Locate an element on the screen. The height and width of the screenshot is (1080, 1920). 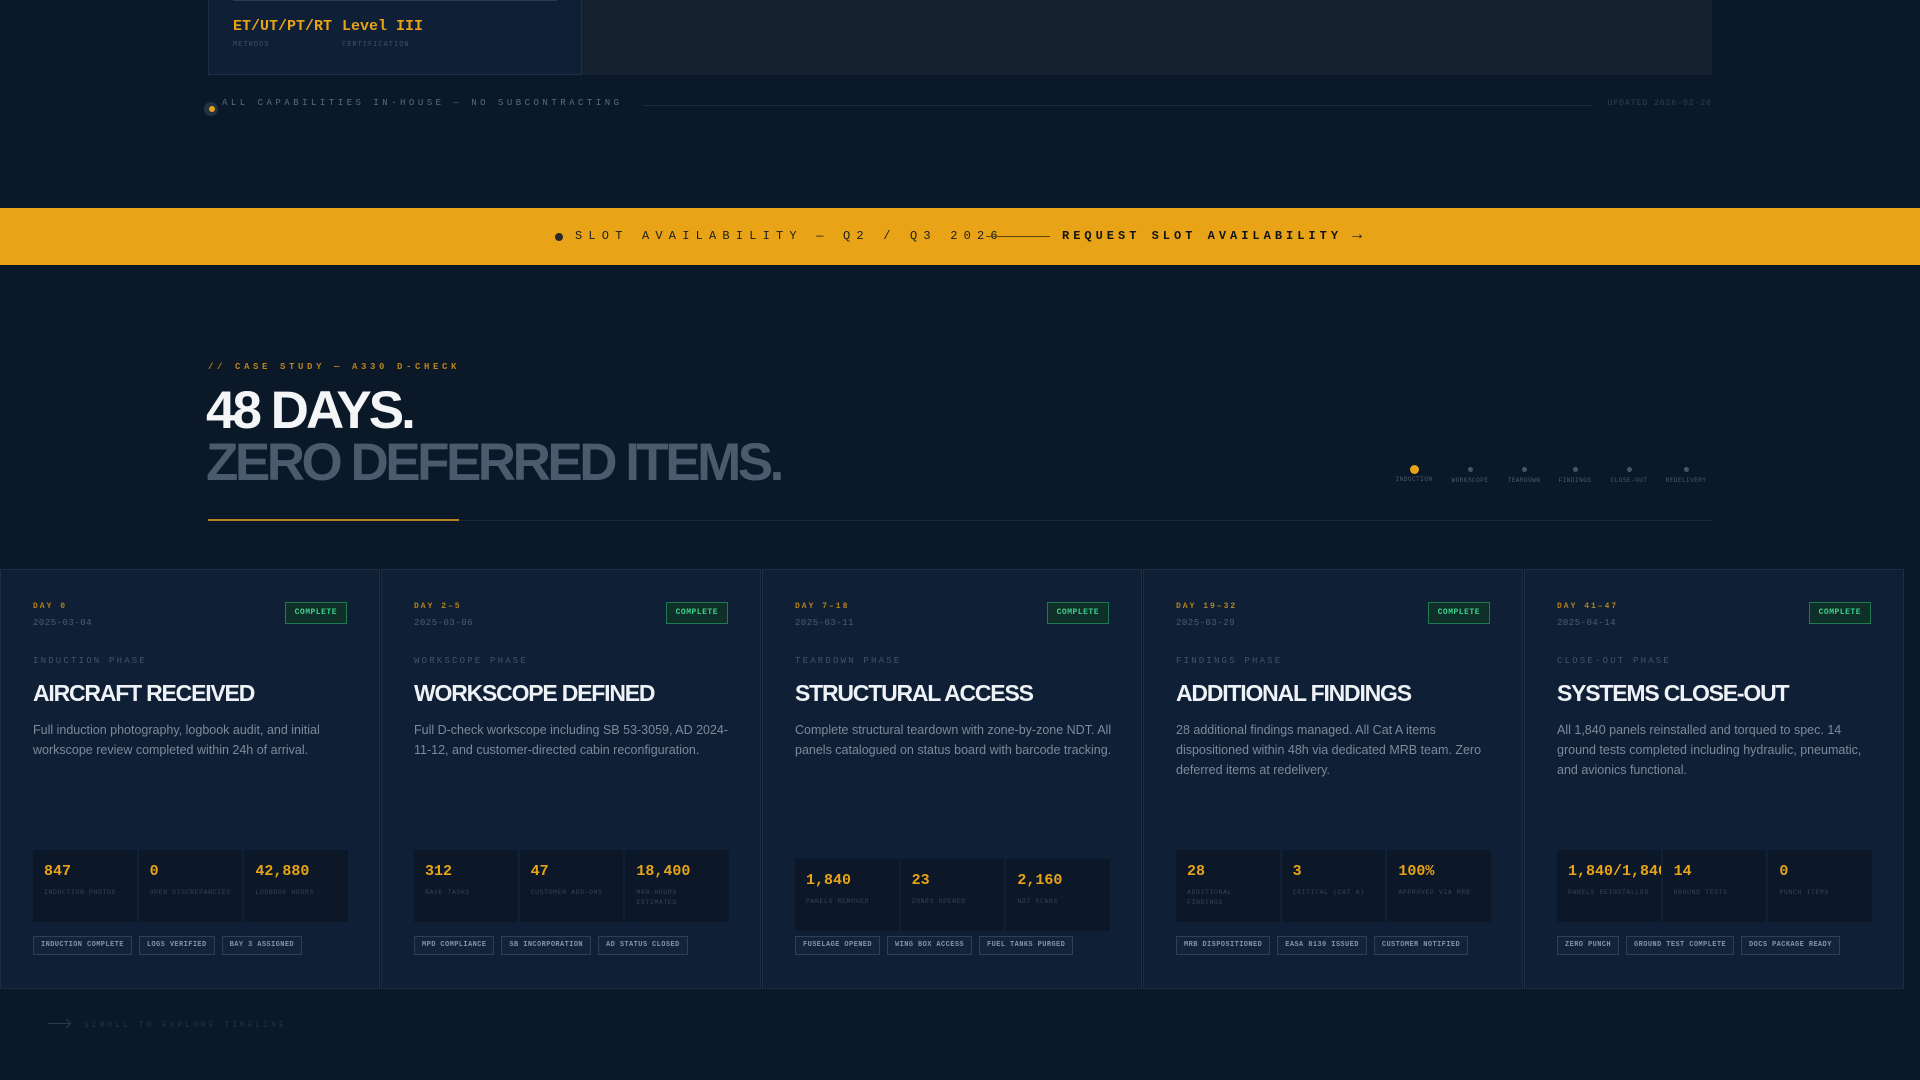
card-tag: MPD COMPLIANCE is located at coordinates (454, 945).